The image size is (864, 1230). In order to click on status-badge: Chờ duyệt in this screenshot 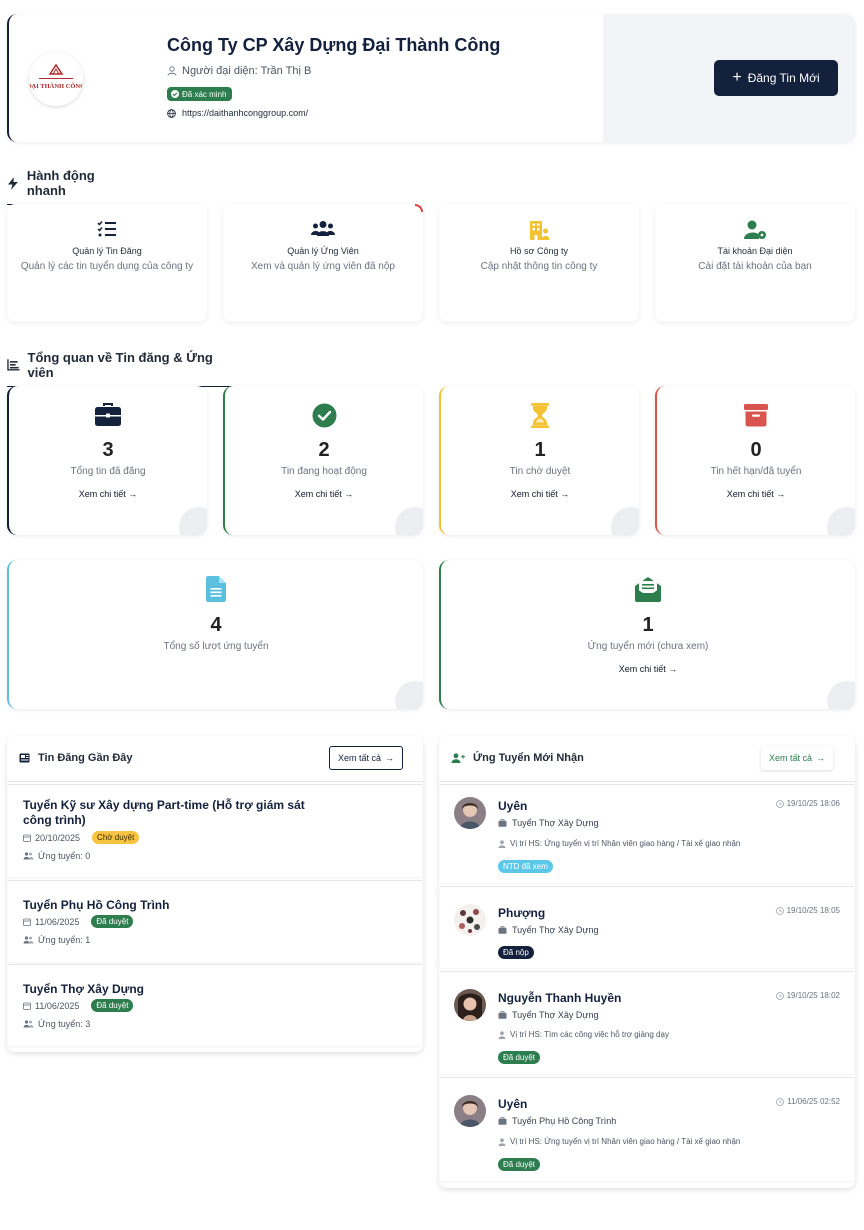, I will do `click(116, 837)`.